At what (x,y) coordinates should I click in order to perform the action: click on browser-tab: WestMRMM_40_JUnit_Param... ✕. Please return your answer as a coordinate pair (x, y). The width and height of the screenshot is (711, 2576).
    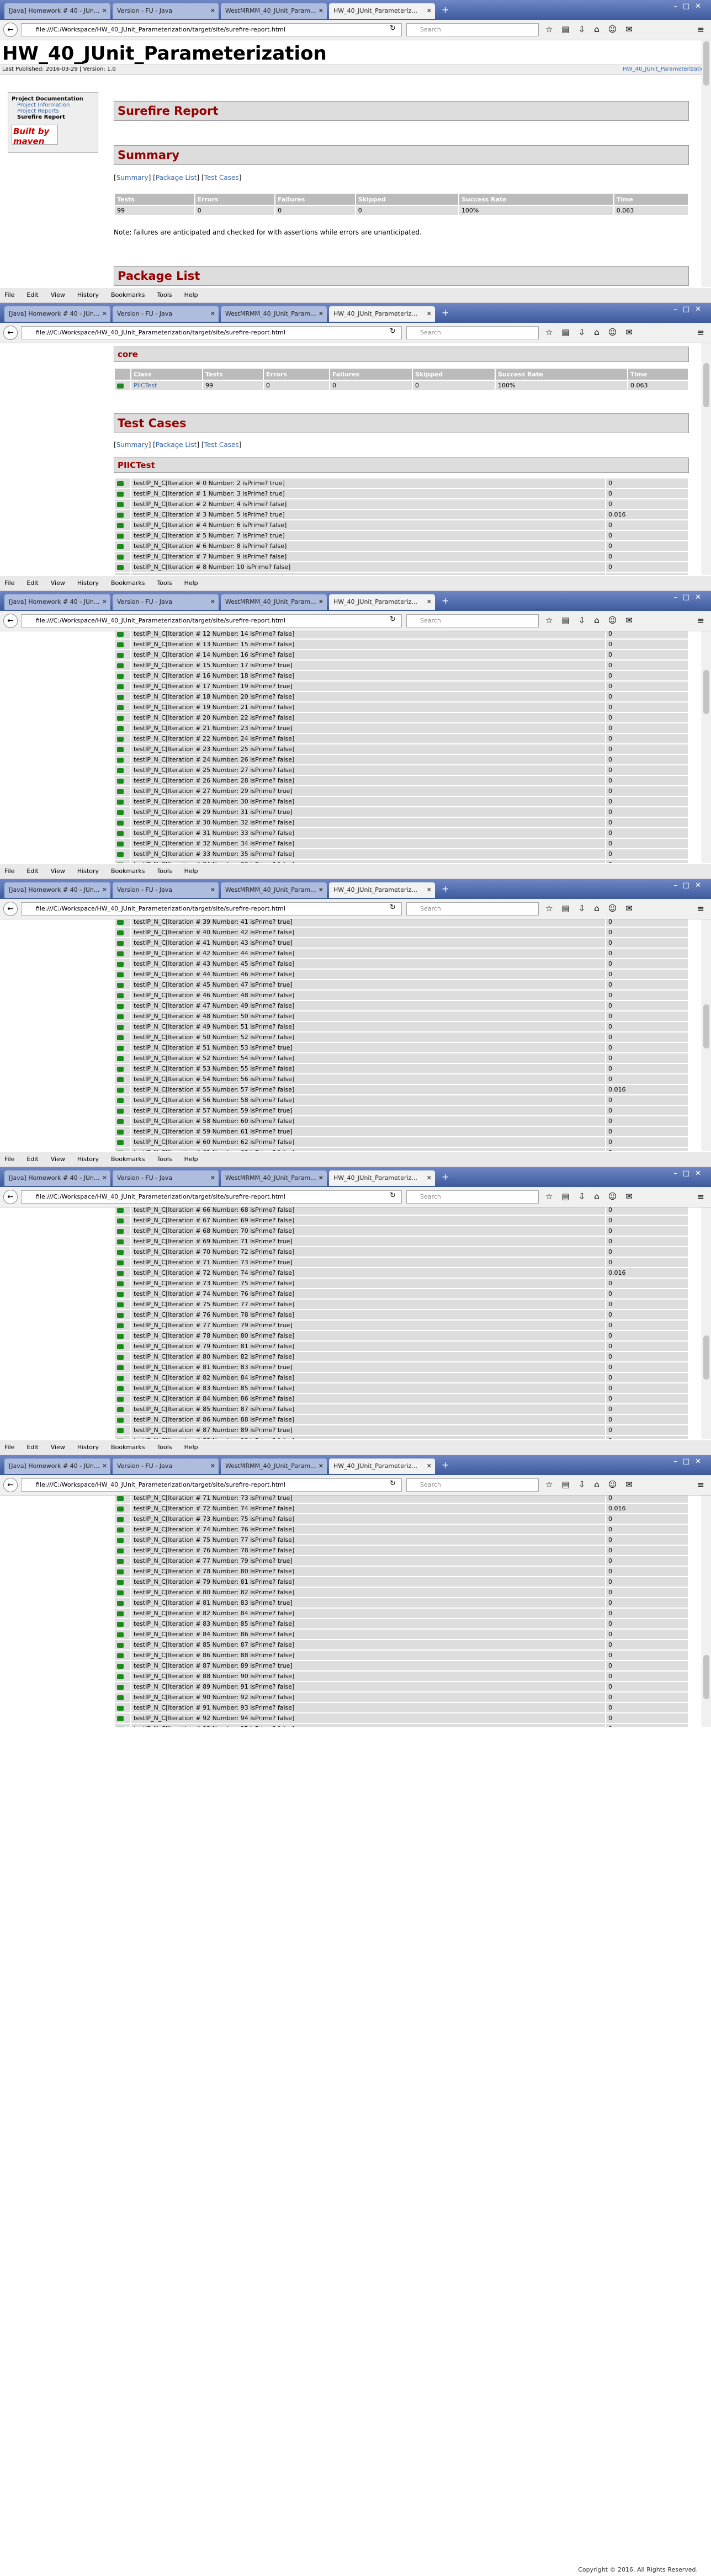
    Looking at the image, I should click on (274, 602).